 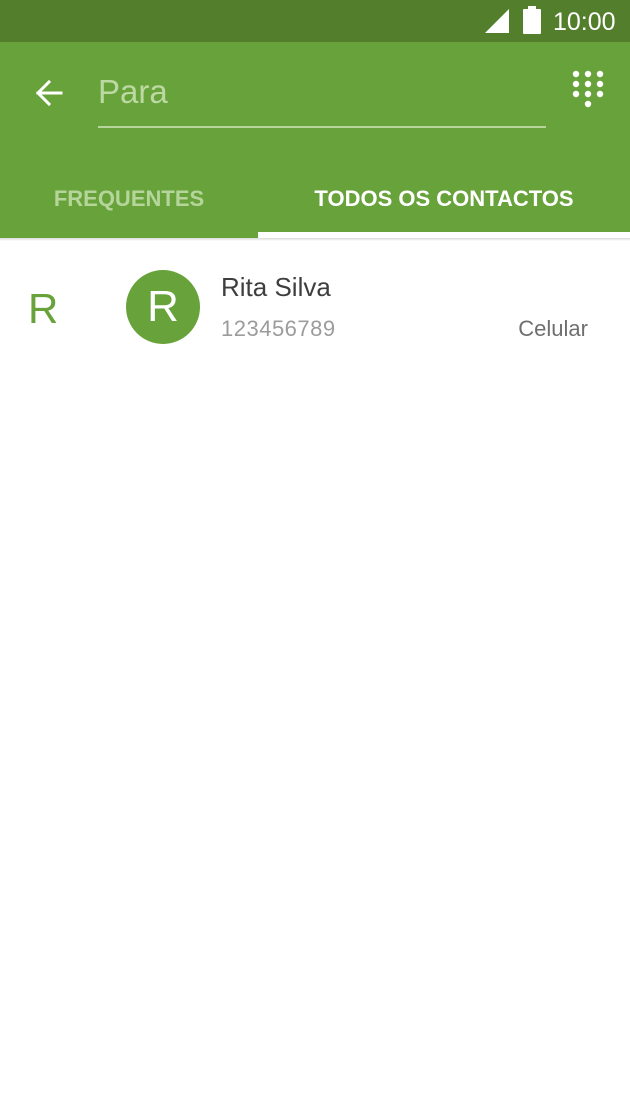 I want to click on arrow-left-icon, so click(x=49, y=93).